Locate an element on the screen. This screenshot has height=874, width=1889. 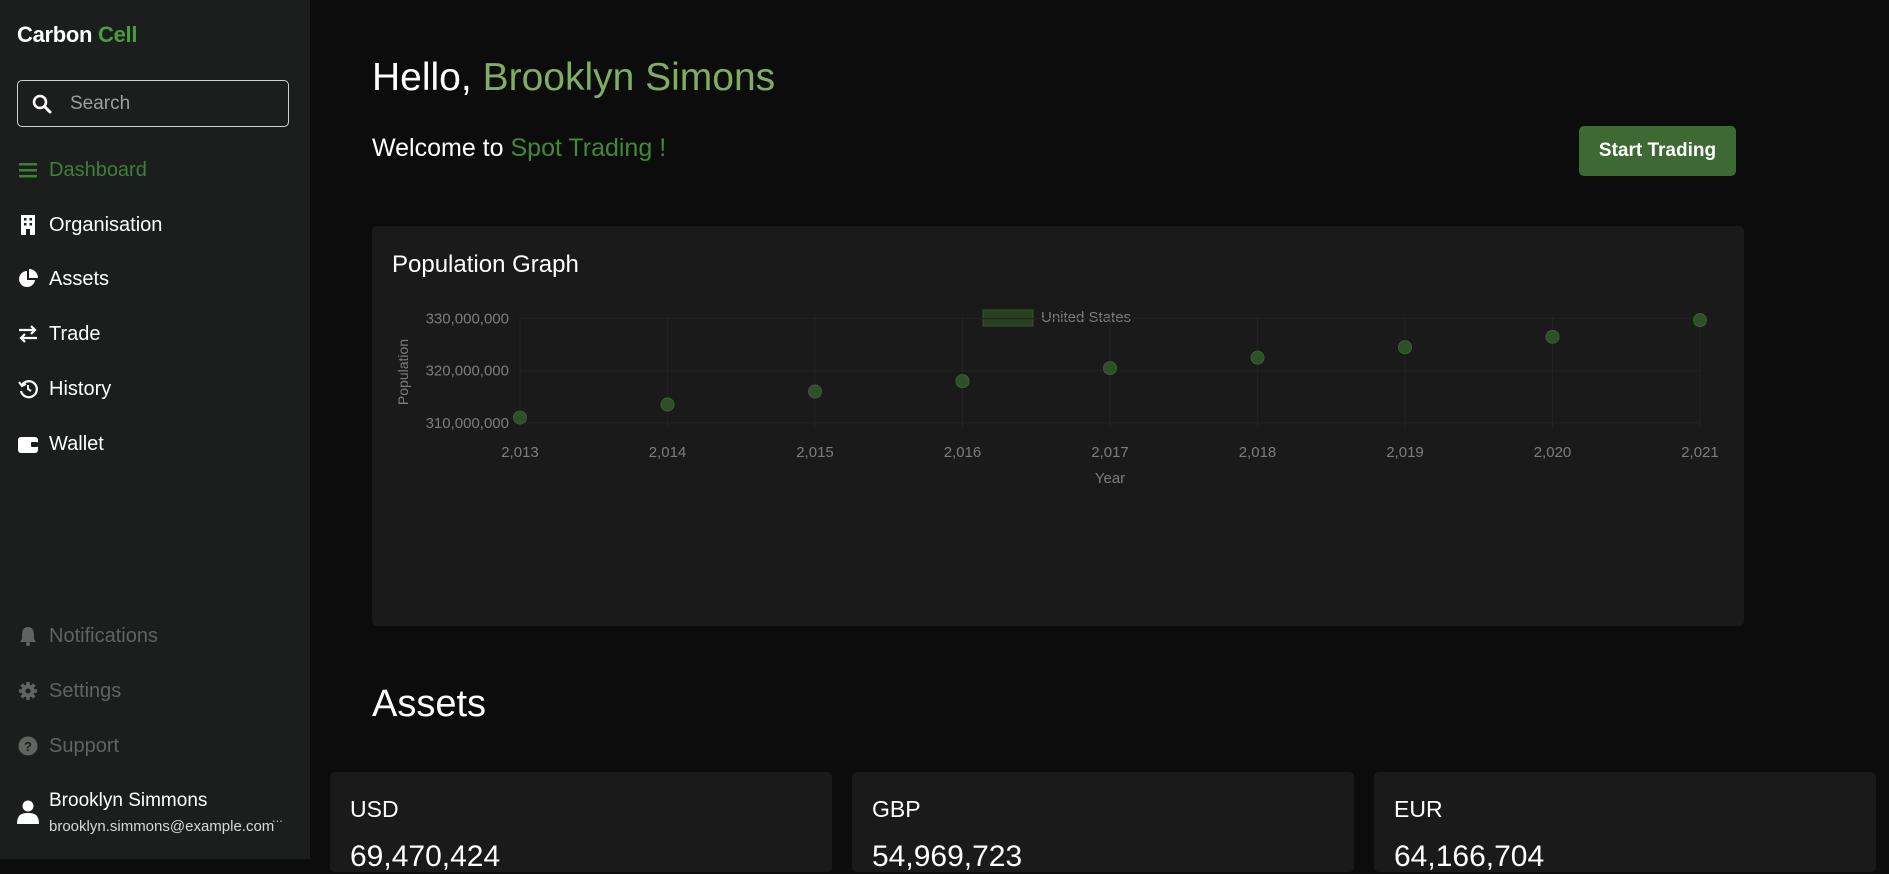
welcome-accent: Spot Trading ! is located at coordinates (588, 148).